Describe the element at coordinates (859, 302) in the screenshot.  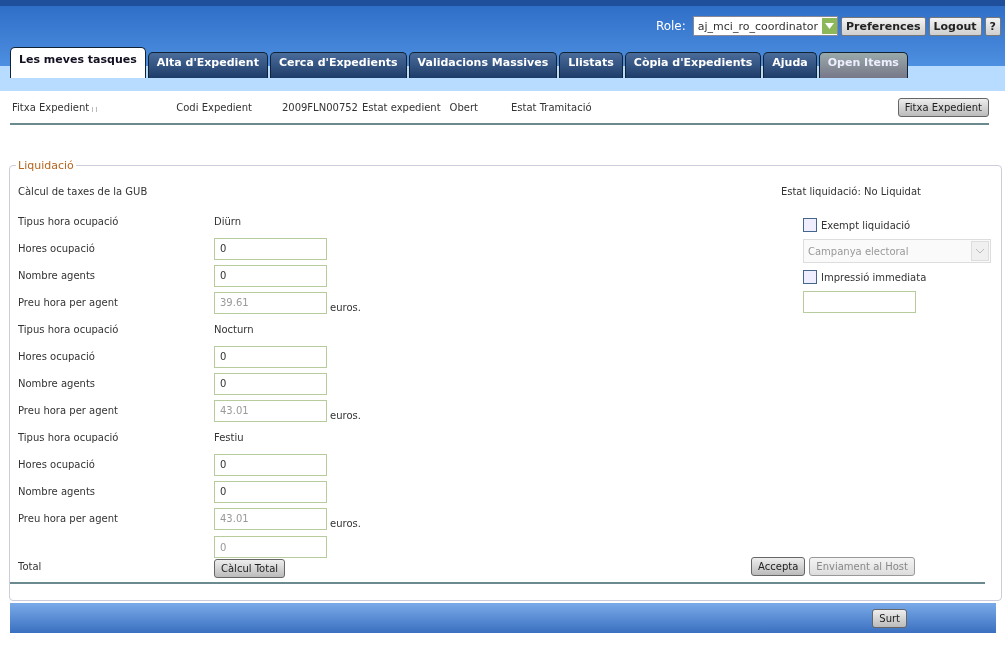
I see `input-field` at that location.